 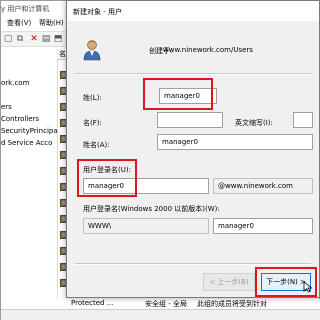 What do you see at coordinates (303, 120) in the screenshot?
I see `initials-input` at bounding box center [303, 120].